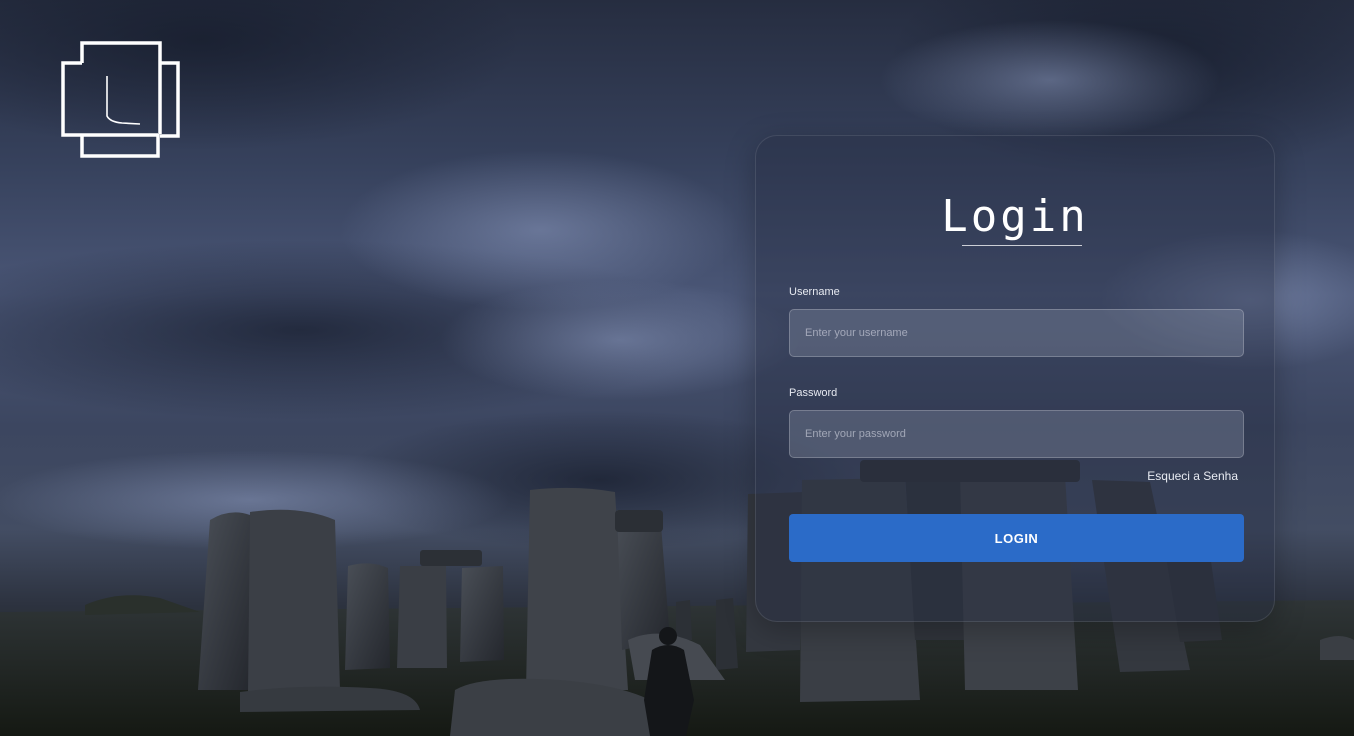  I want to click on login-button: LOGIN, so click(1016, 538).